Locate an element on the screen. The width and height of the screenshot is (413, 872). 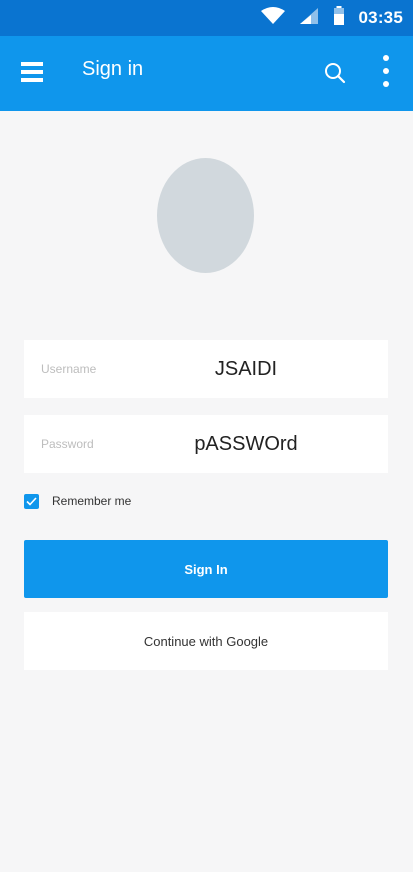
app-bar: Sign in is located at coordinates (206, 73).